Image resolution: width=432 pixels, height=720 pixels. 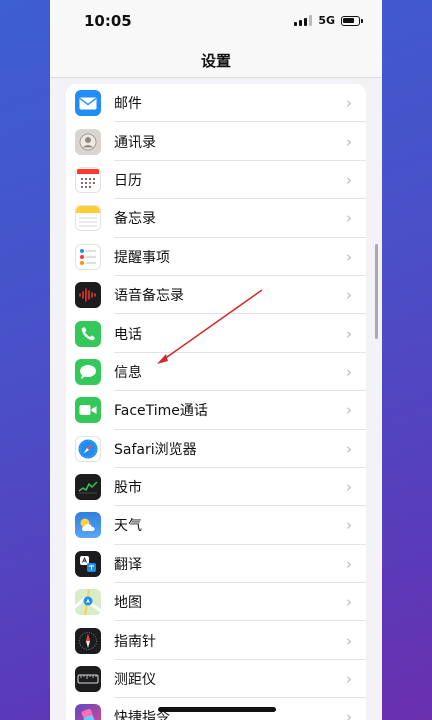 I want to click on scroll-indicator, so click(x=376, y=291).